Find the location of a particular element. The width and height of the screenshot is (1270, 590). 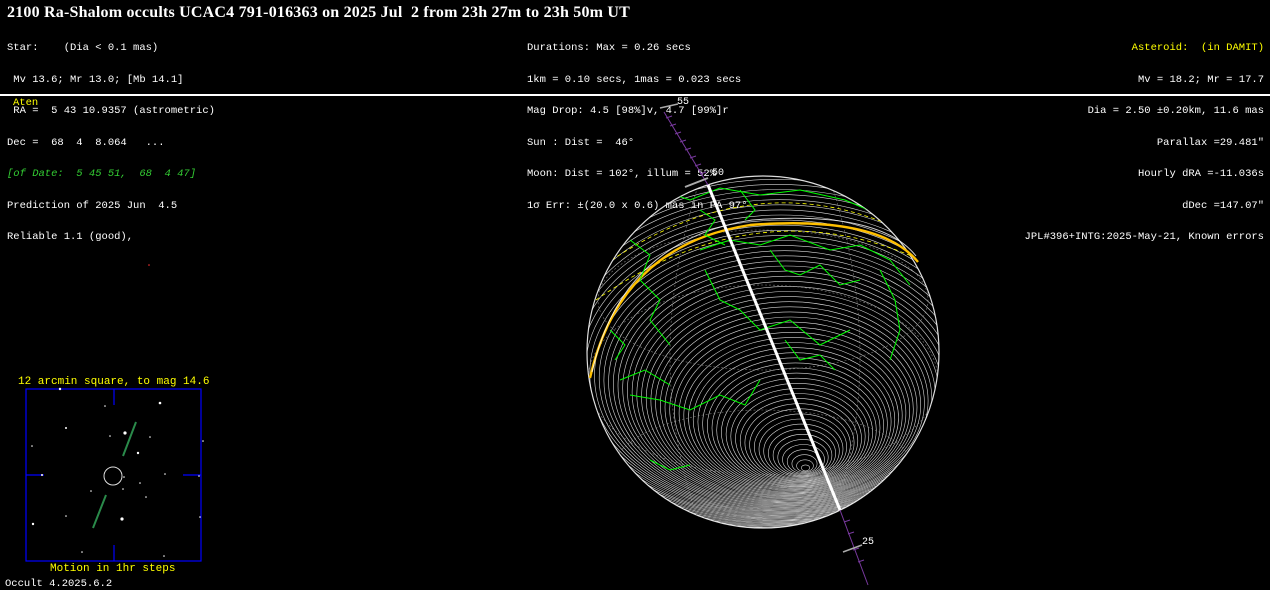

time-label-55: 55 is located at coordinates (683, 102).